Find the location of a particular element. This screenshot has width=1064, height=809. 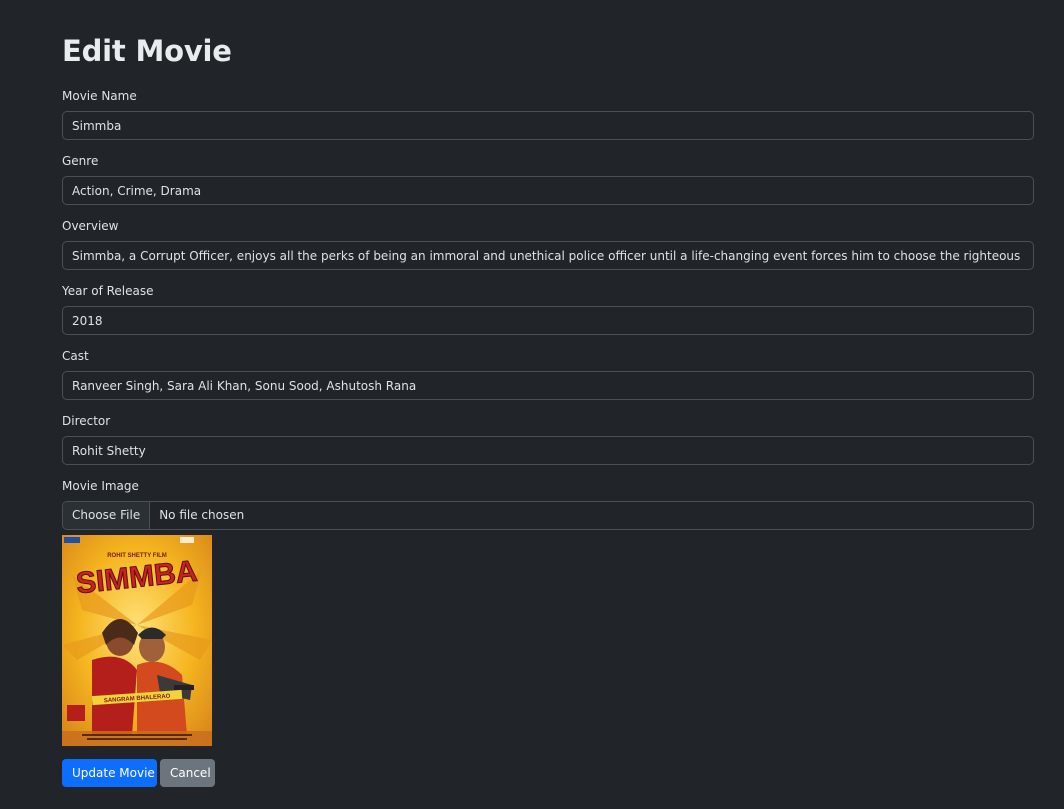

genre-label: Genre is located at coordinates (80, 161).